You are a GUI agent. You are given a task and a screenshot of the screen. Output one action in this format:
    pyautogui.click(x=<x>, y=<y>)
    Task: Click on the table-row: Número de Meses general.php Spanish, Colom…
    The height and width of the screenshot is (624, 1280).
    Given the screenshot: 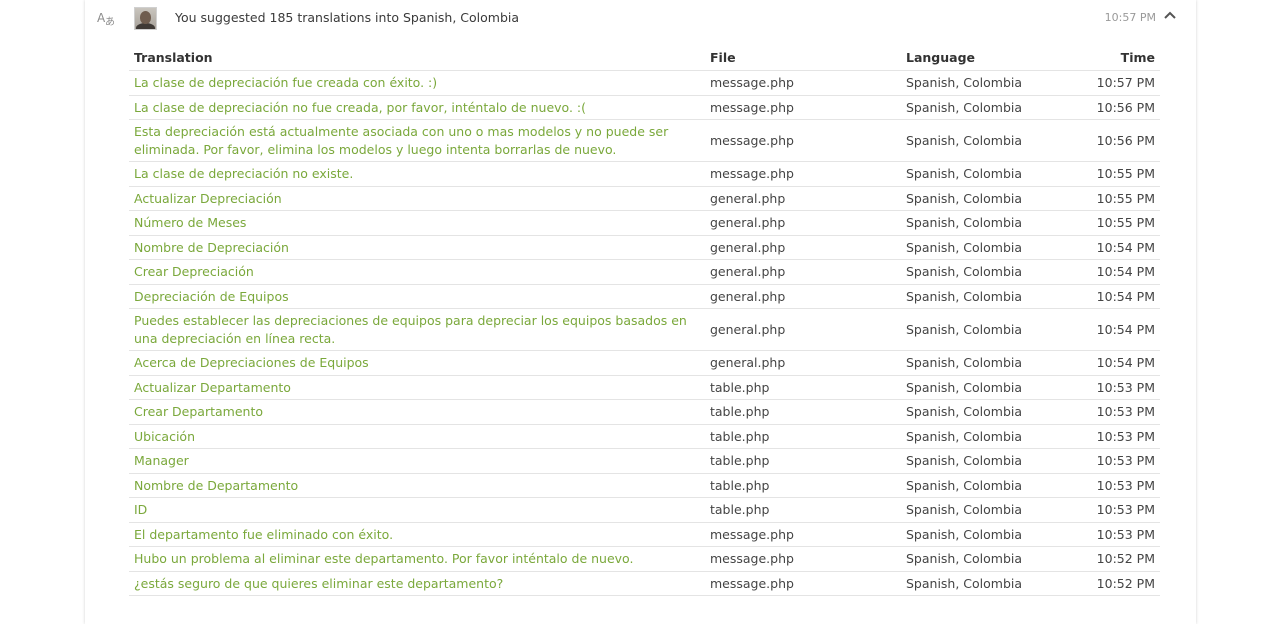 What is the action you would take?
    pyautogui.click(x=644, y=223)
    